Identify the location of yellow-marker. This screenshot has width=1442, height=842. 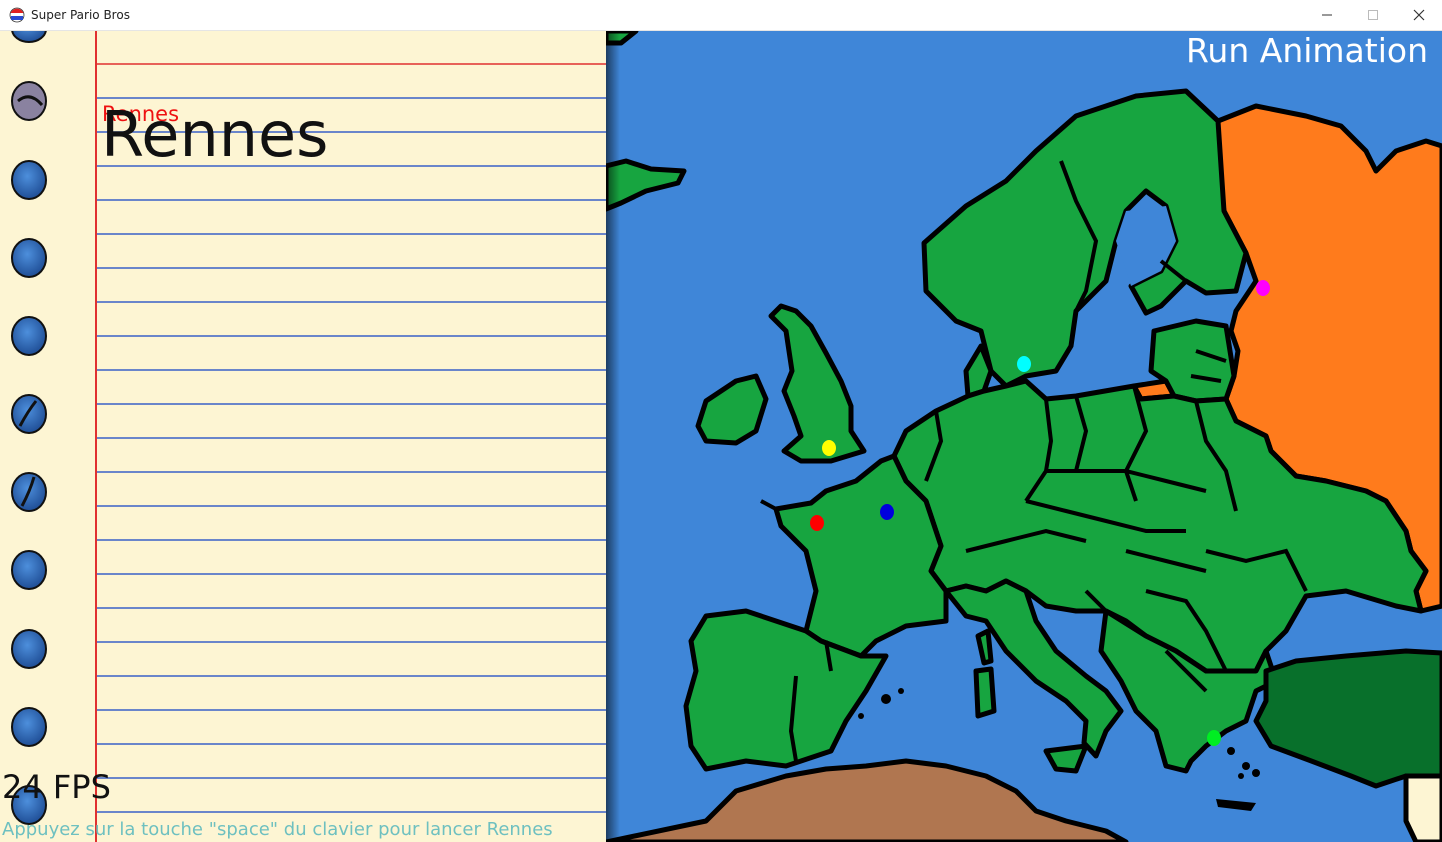
(829, 448).